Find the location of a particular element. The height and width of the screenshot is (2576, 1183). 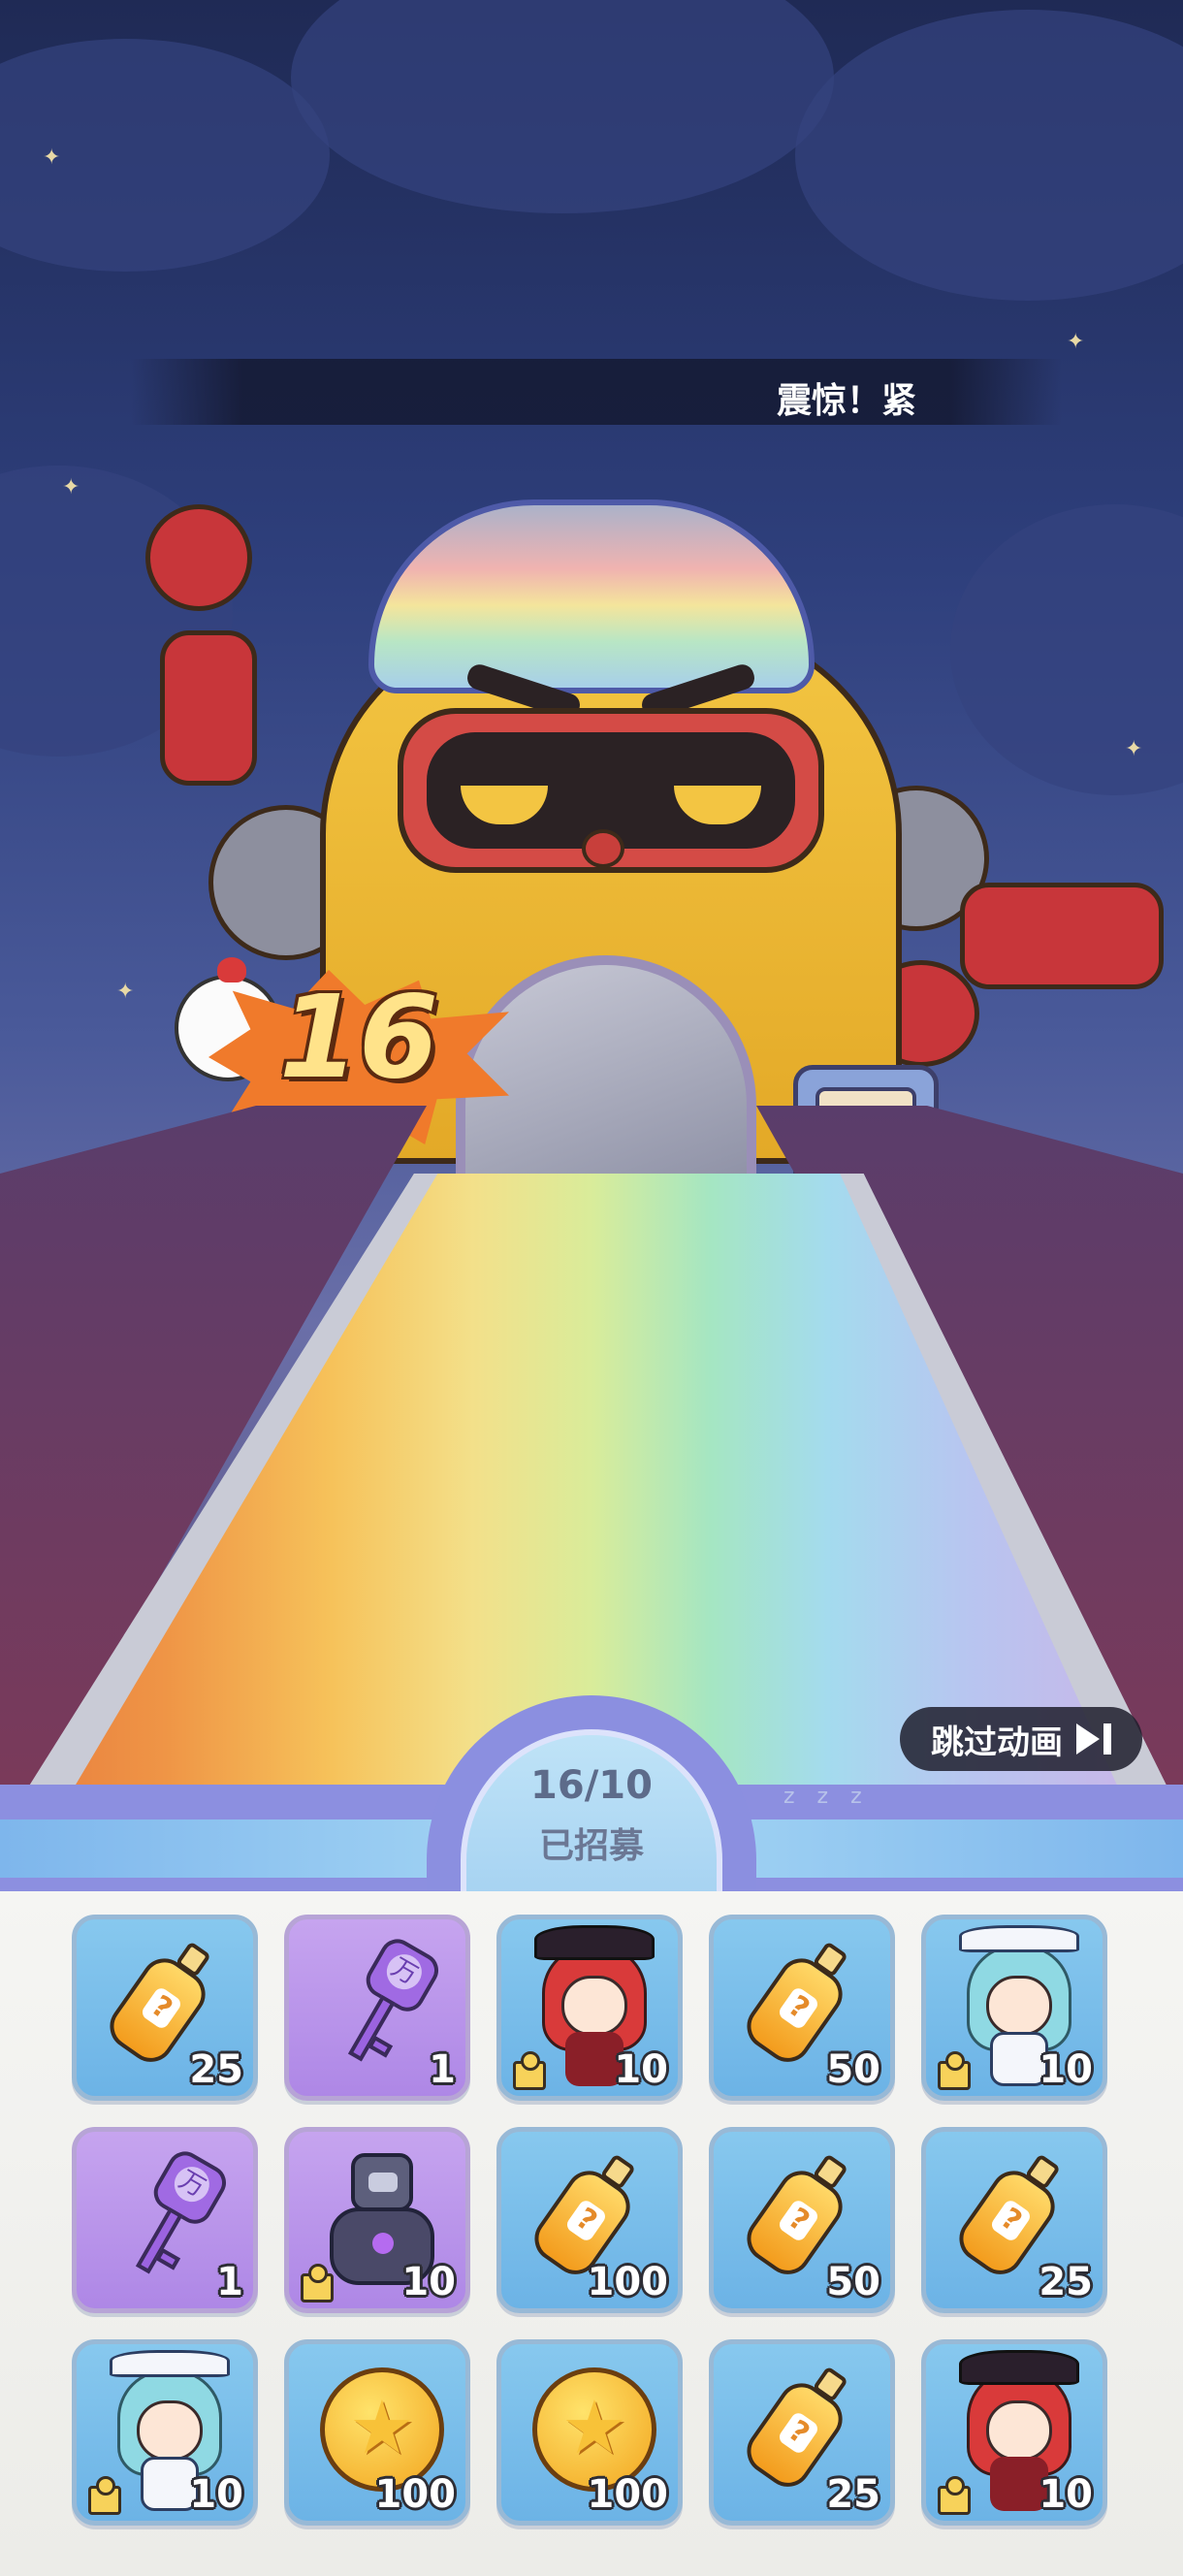

robot-dome is located at coordinates (591, 596).